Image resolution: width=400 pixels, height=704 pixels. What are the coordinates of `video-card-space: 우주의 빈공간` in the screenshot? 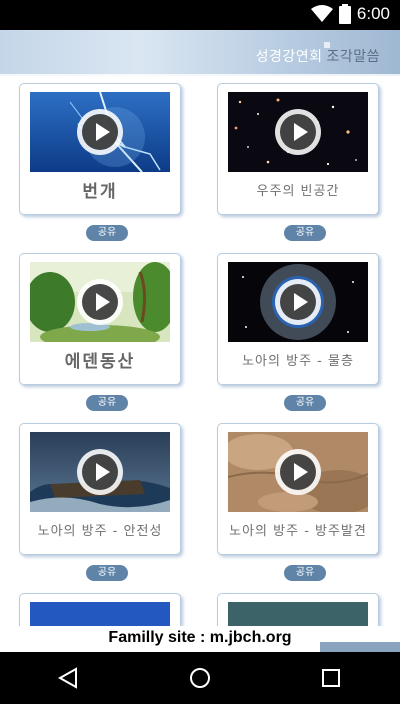 It's located at (298, 149).